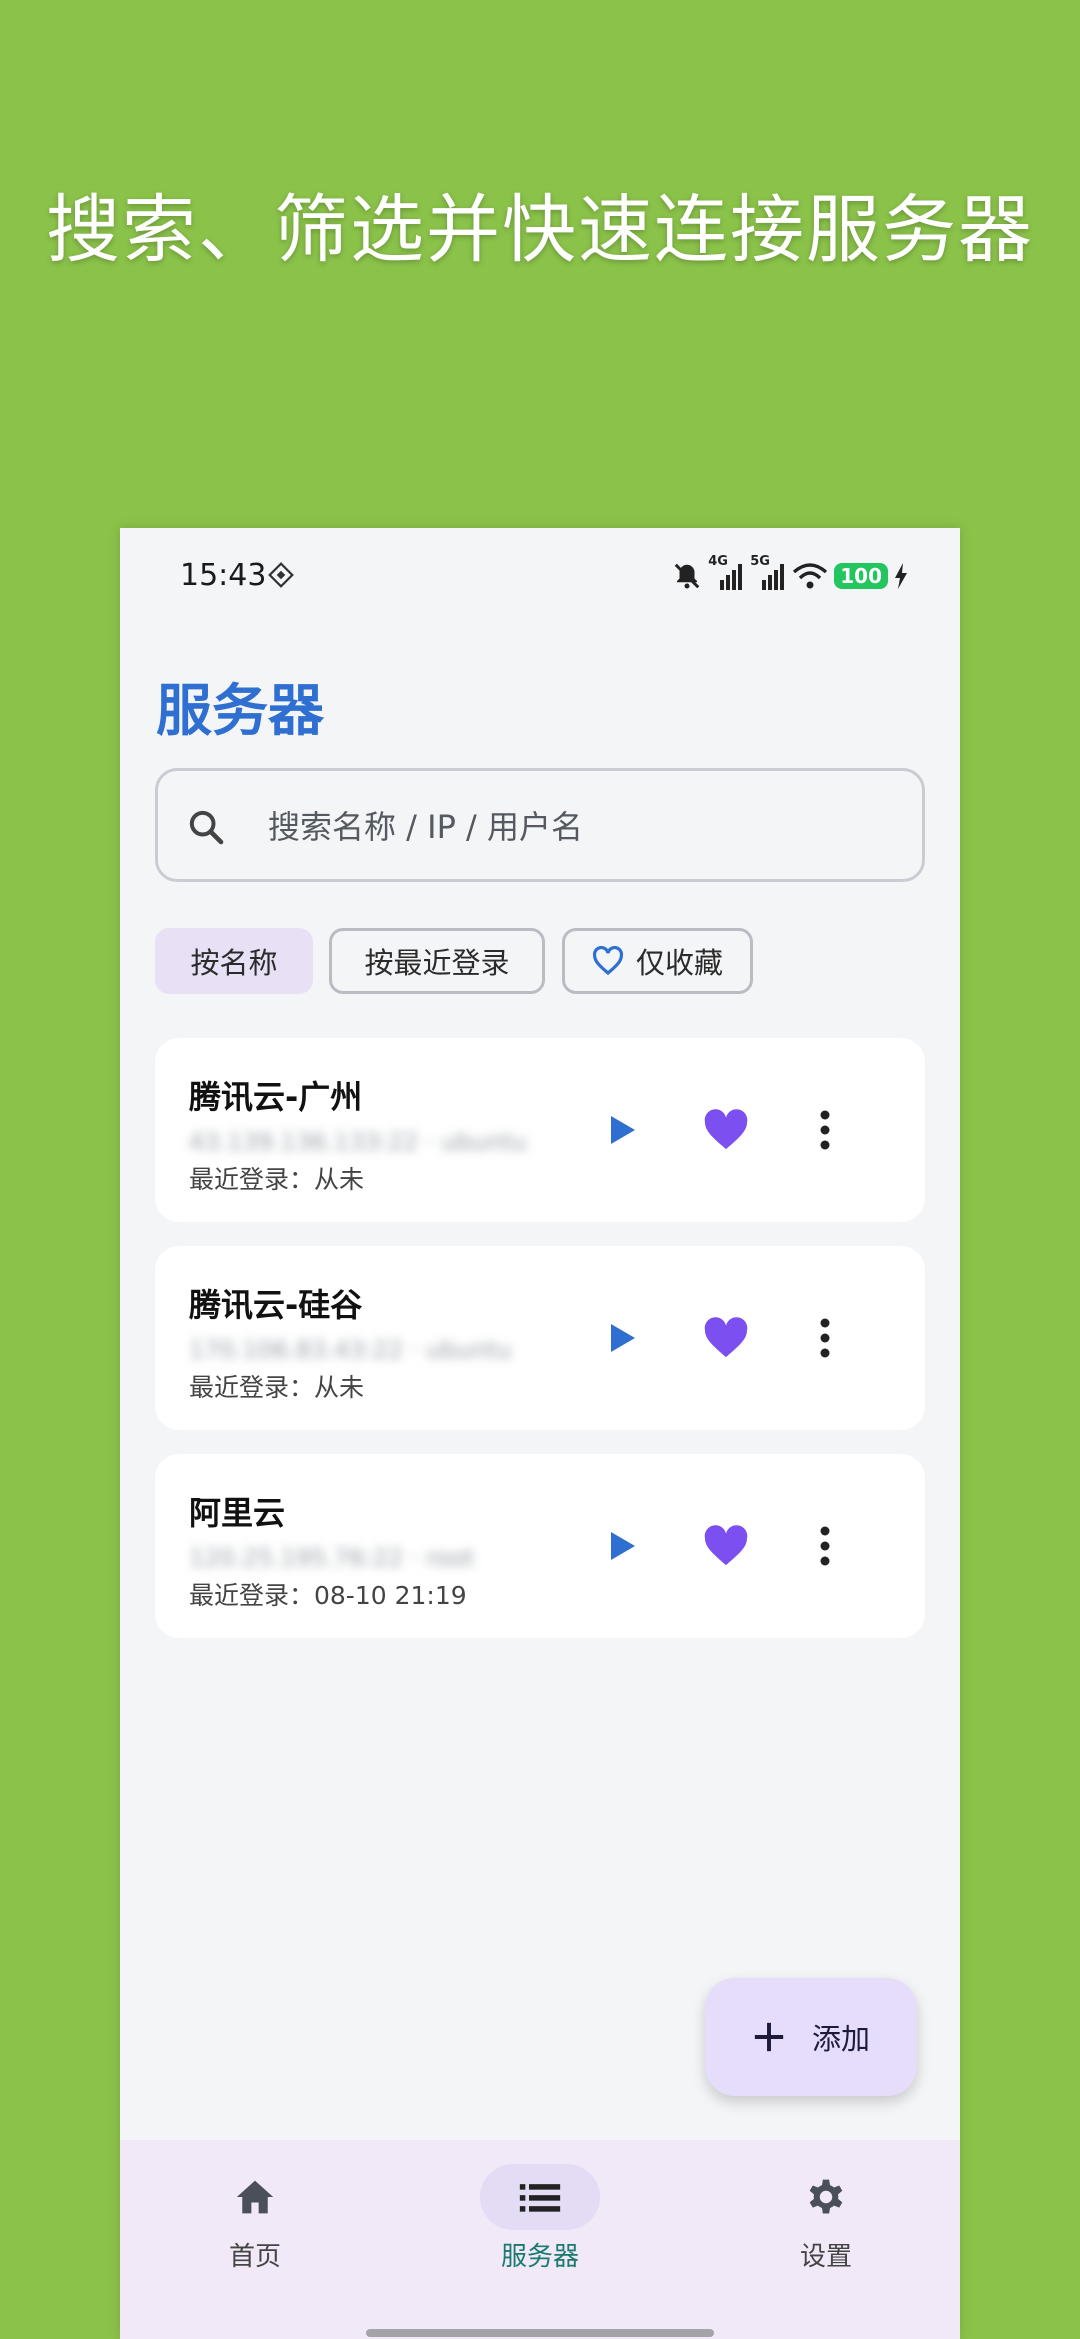  Describe the element at coordinates (769, 2037) in the screenshot. I see `plus-icon` at that location.